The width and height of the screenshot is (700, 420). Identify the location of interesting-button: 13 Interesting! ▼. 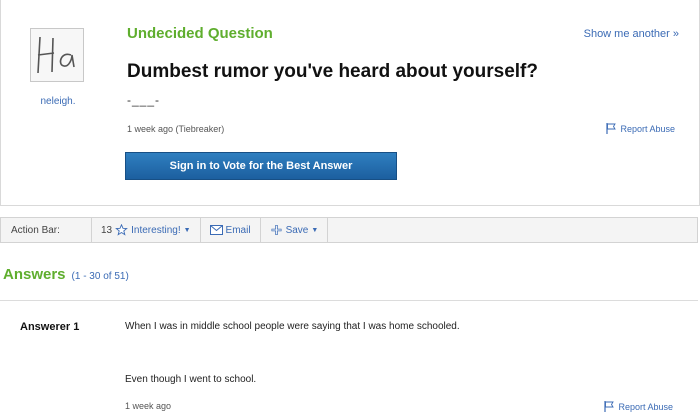
(146, 230).